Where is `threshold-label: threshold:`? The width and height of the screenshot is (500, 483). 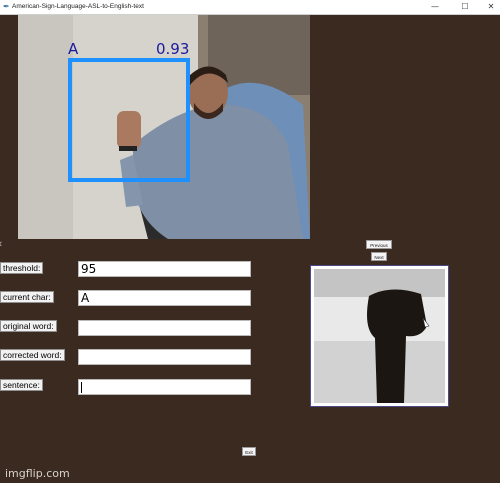
threshold-label: threshold: is located at coordinates (22, 268).